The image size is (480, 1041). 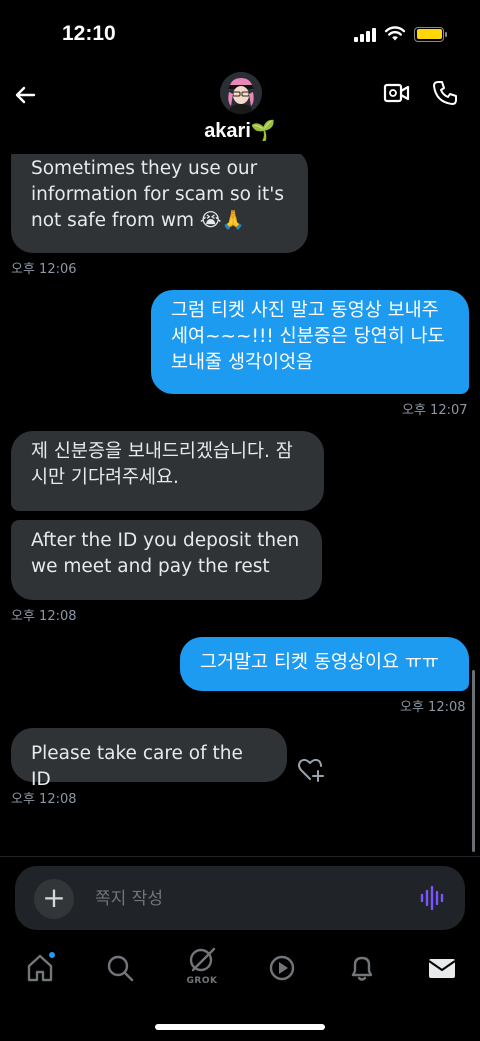 I want to click on nav-grok: GROK, so click(x=202, y=966).